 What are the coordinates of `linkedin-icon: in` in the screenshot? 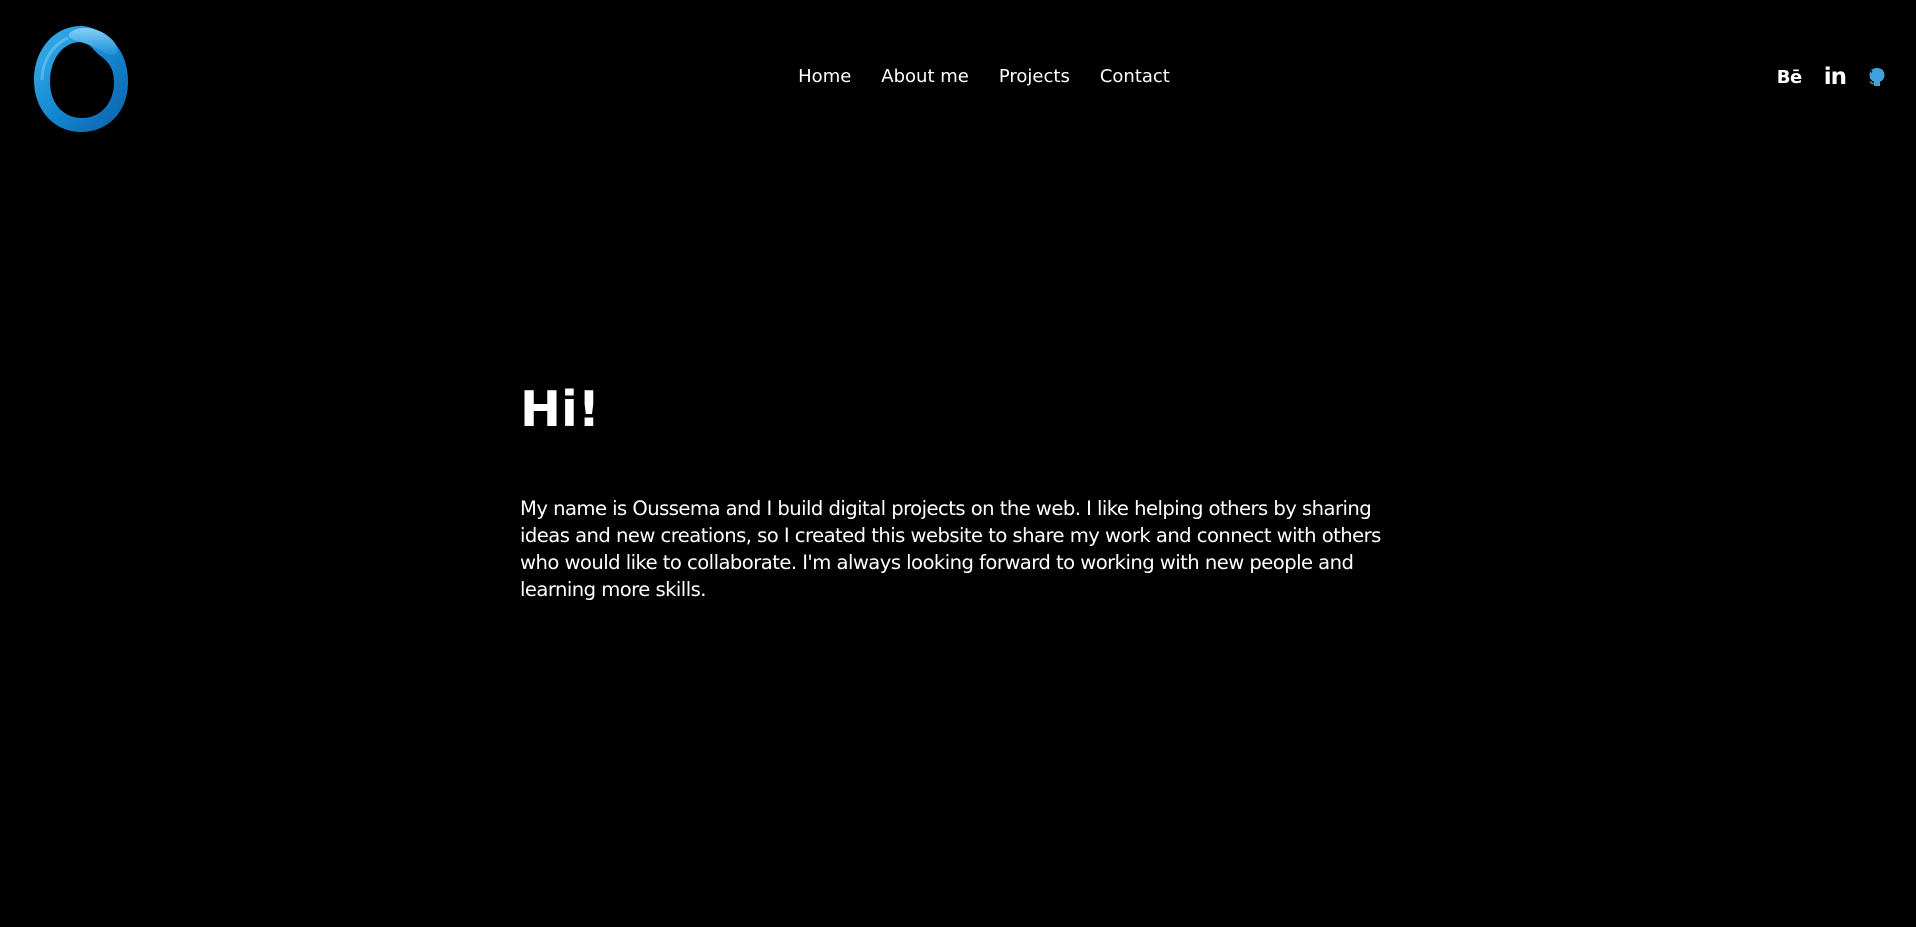 It's located at (1835, 77).